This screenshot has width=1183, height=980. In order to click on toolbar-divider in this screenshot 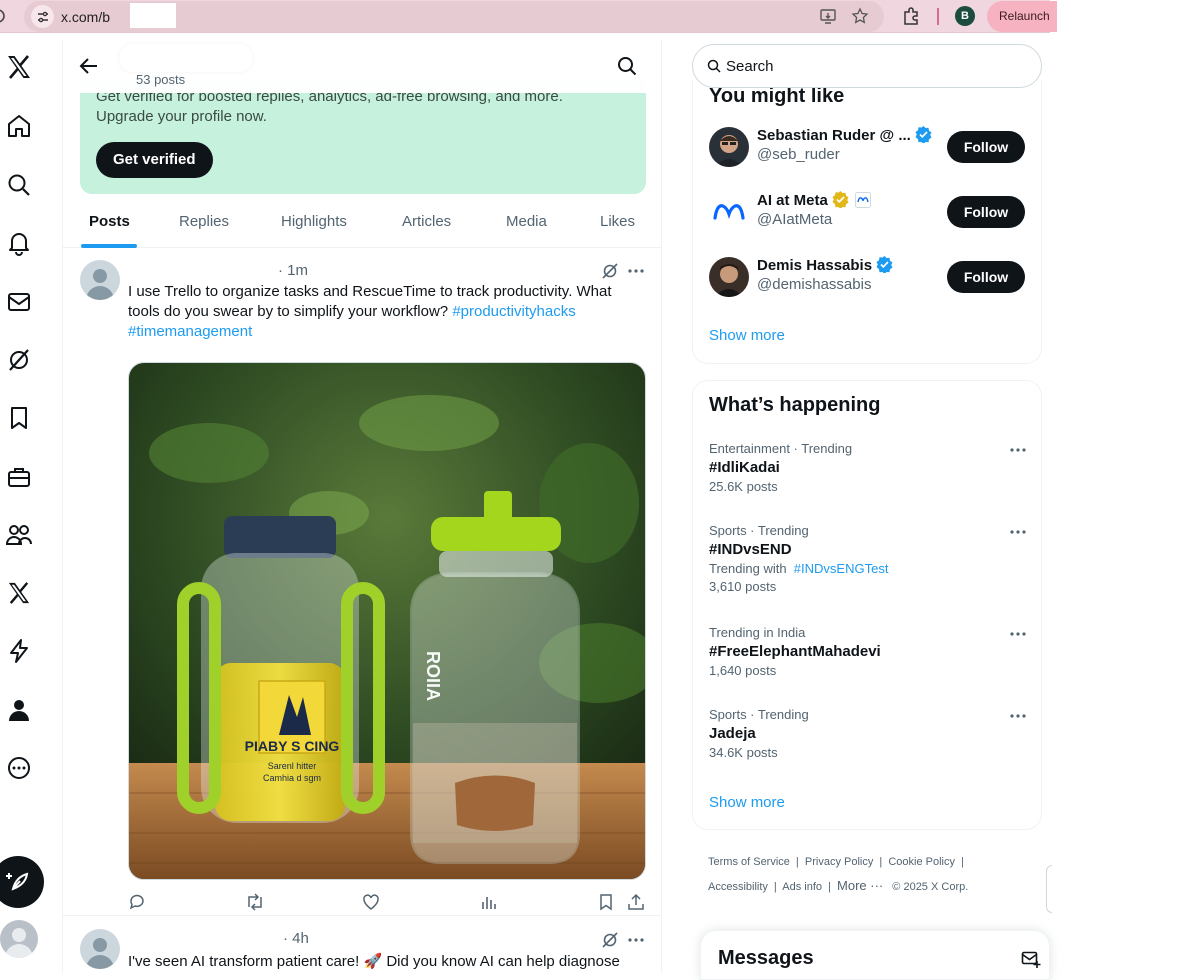, I will do `click(938, 16)`.